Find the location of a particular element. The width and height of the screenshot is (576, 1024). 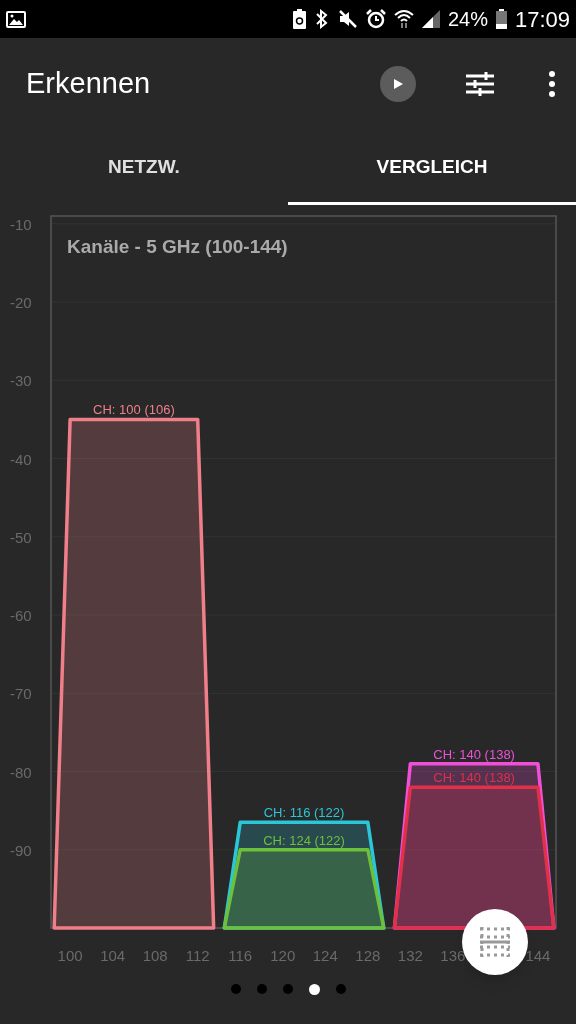

axis-tick-label: -50 is located at coordinates (21, 537).